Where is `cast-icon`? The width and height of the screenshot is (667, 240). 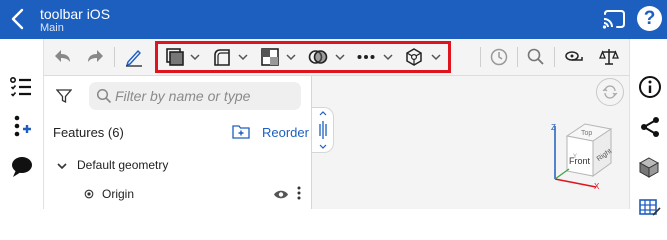
cast-icon is located at coordinates (614, 19).